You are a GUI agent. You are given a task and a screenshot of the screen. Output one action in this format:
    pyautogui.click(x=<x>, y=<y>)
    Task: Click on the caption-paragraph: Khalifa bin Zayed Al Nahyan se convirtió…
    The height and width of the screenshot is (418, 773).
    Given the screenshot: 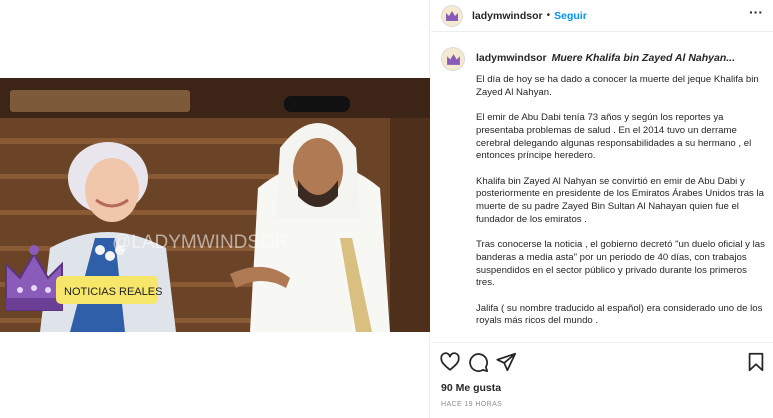 What is the action you would take?
    pyautogui.click(x=620, y=200)
    